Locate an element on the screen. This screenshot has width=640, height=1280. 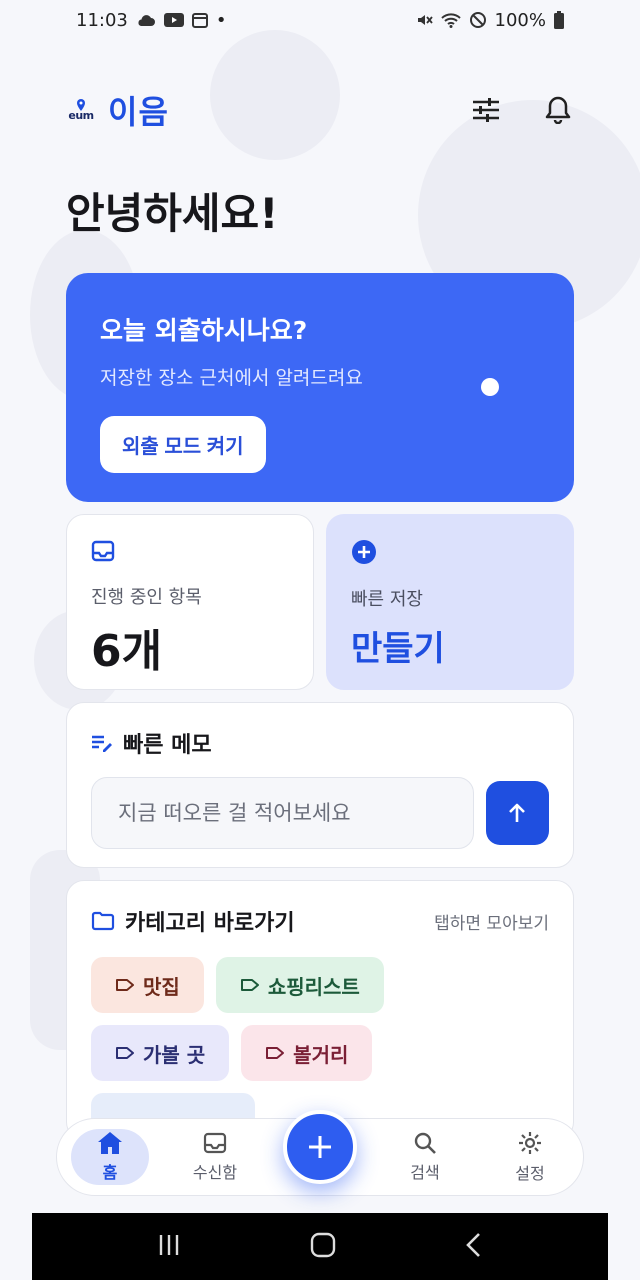
category-chip: 가볼 곳 is located at coordinates (160, 1053).